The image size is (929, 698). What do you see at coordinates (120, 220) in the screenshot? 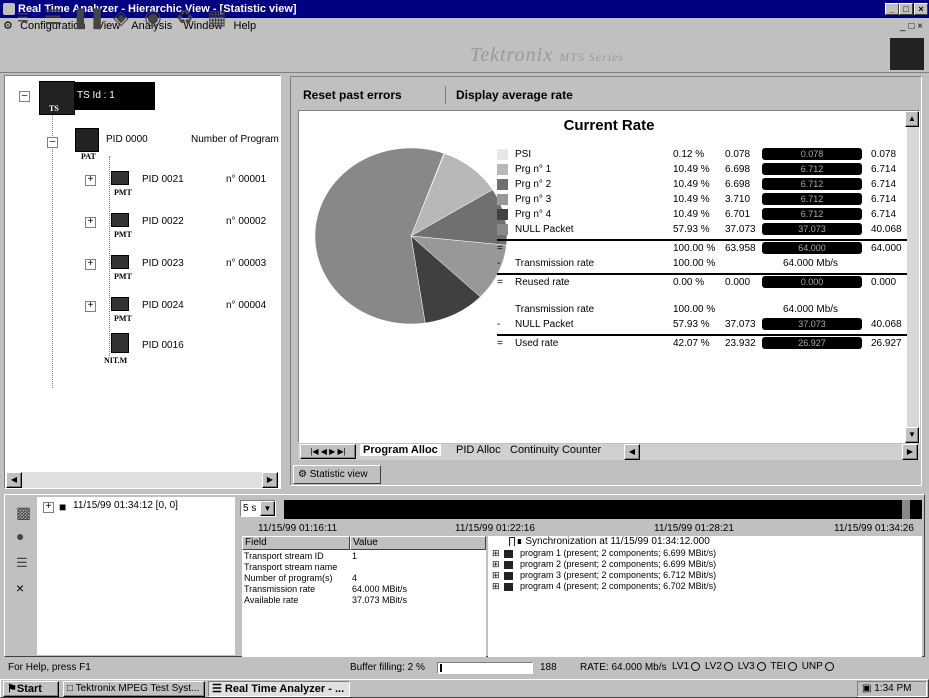
I see `pmt-2-icon` at bounding box center [120, 220].